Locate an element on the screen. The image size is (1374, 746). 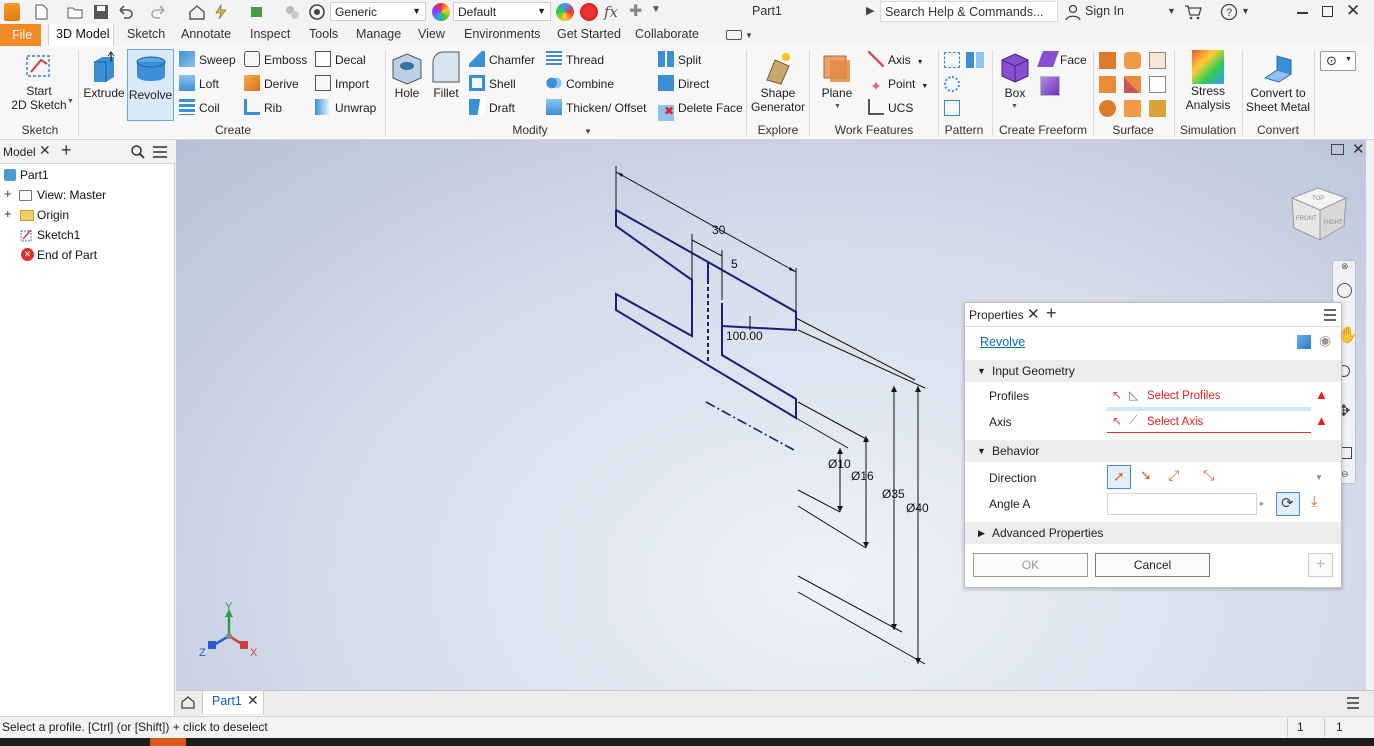
surface-patch-icon is located at coordinates (1157, 60).